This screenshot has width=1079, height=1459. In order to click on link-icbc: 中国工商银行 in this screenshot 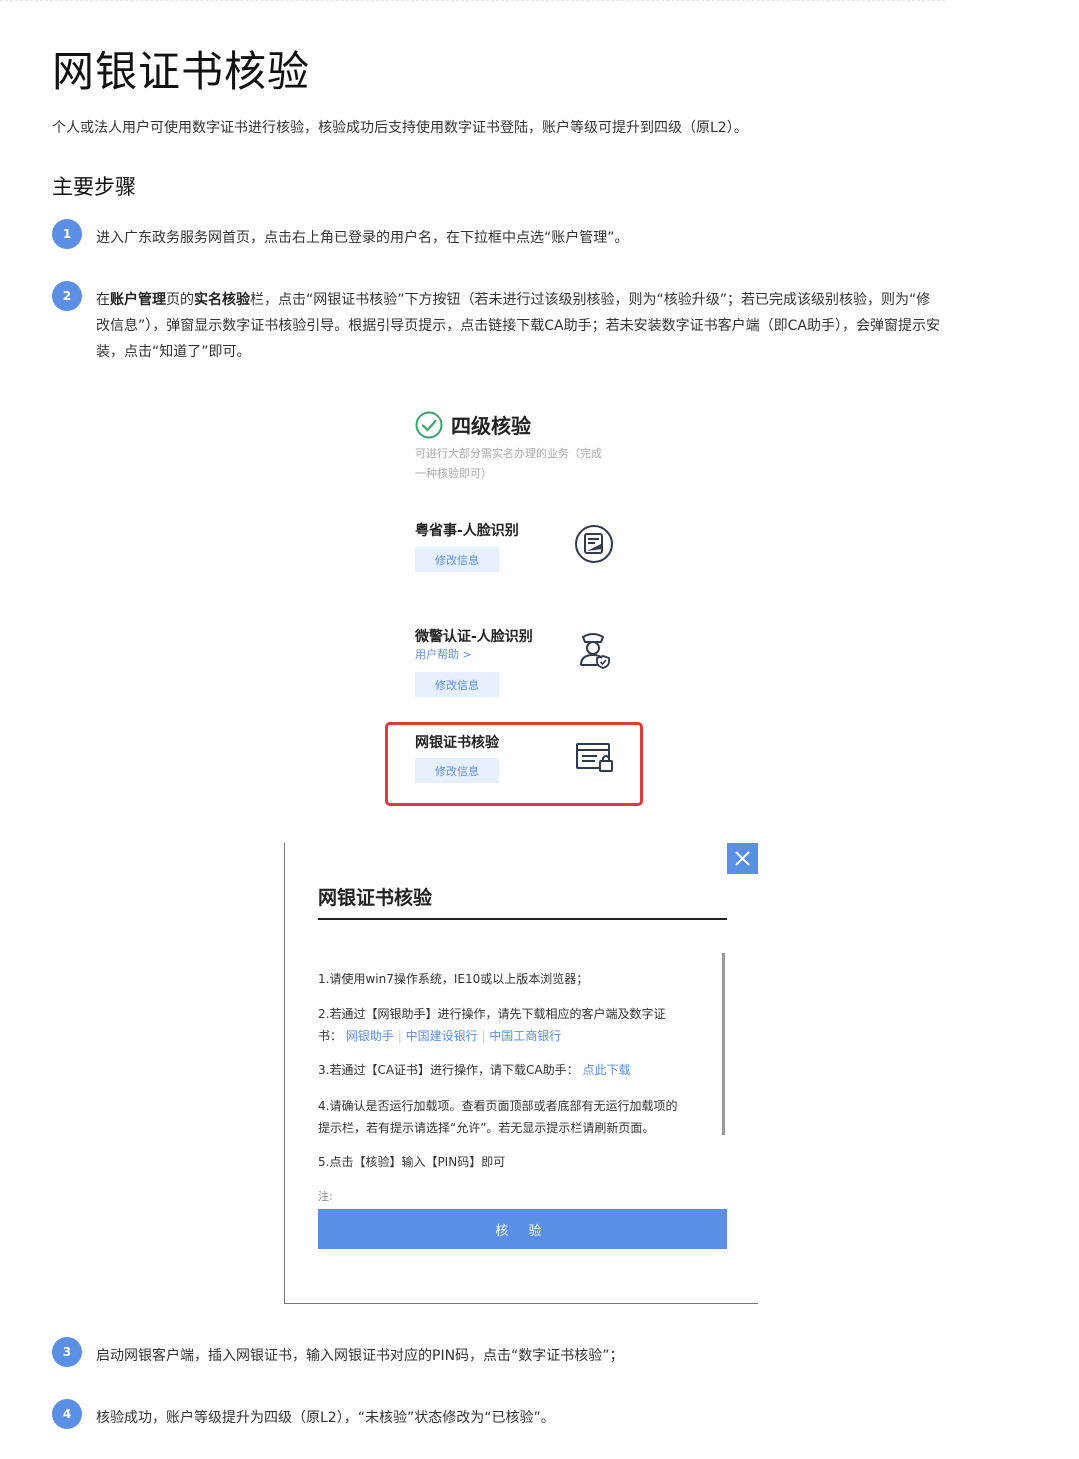, I will do `click(525, 1036)`.